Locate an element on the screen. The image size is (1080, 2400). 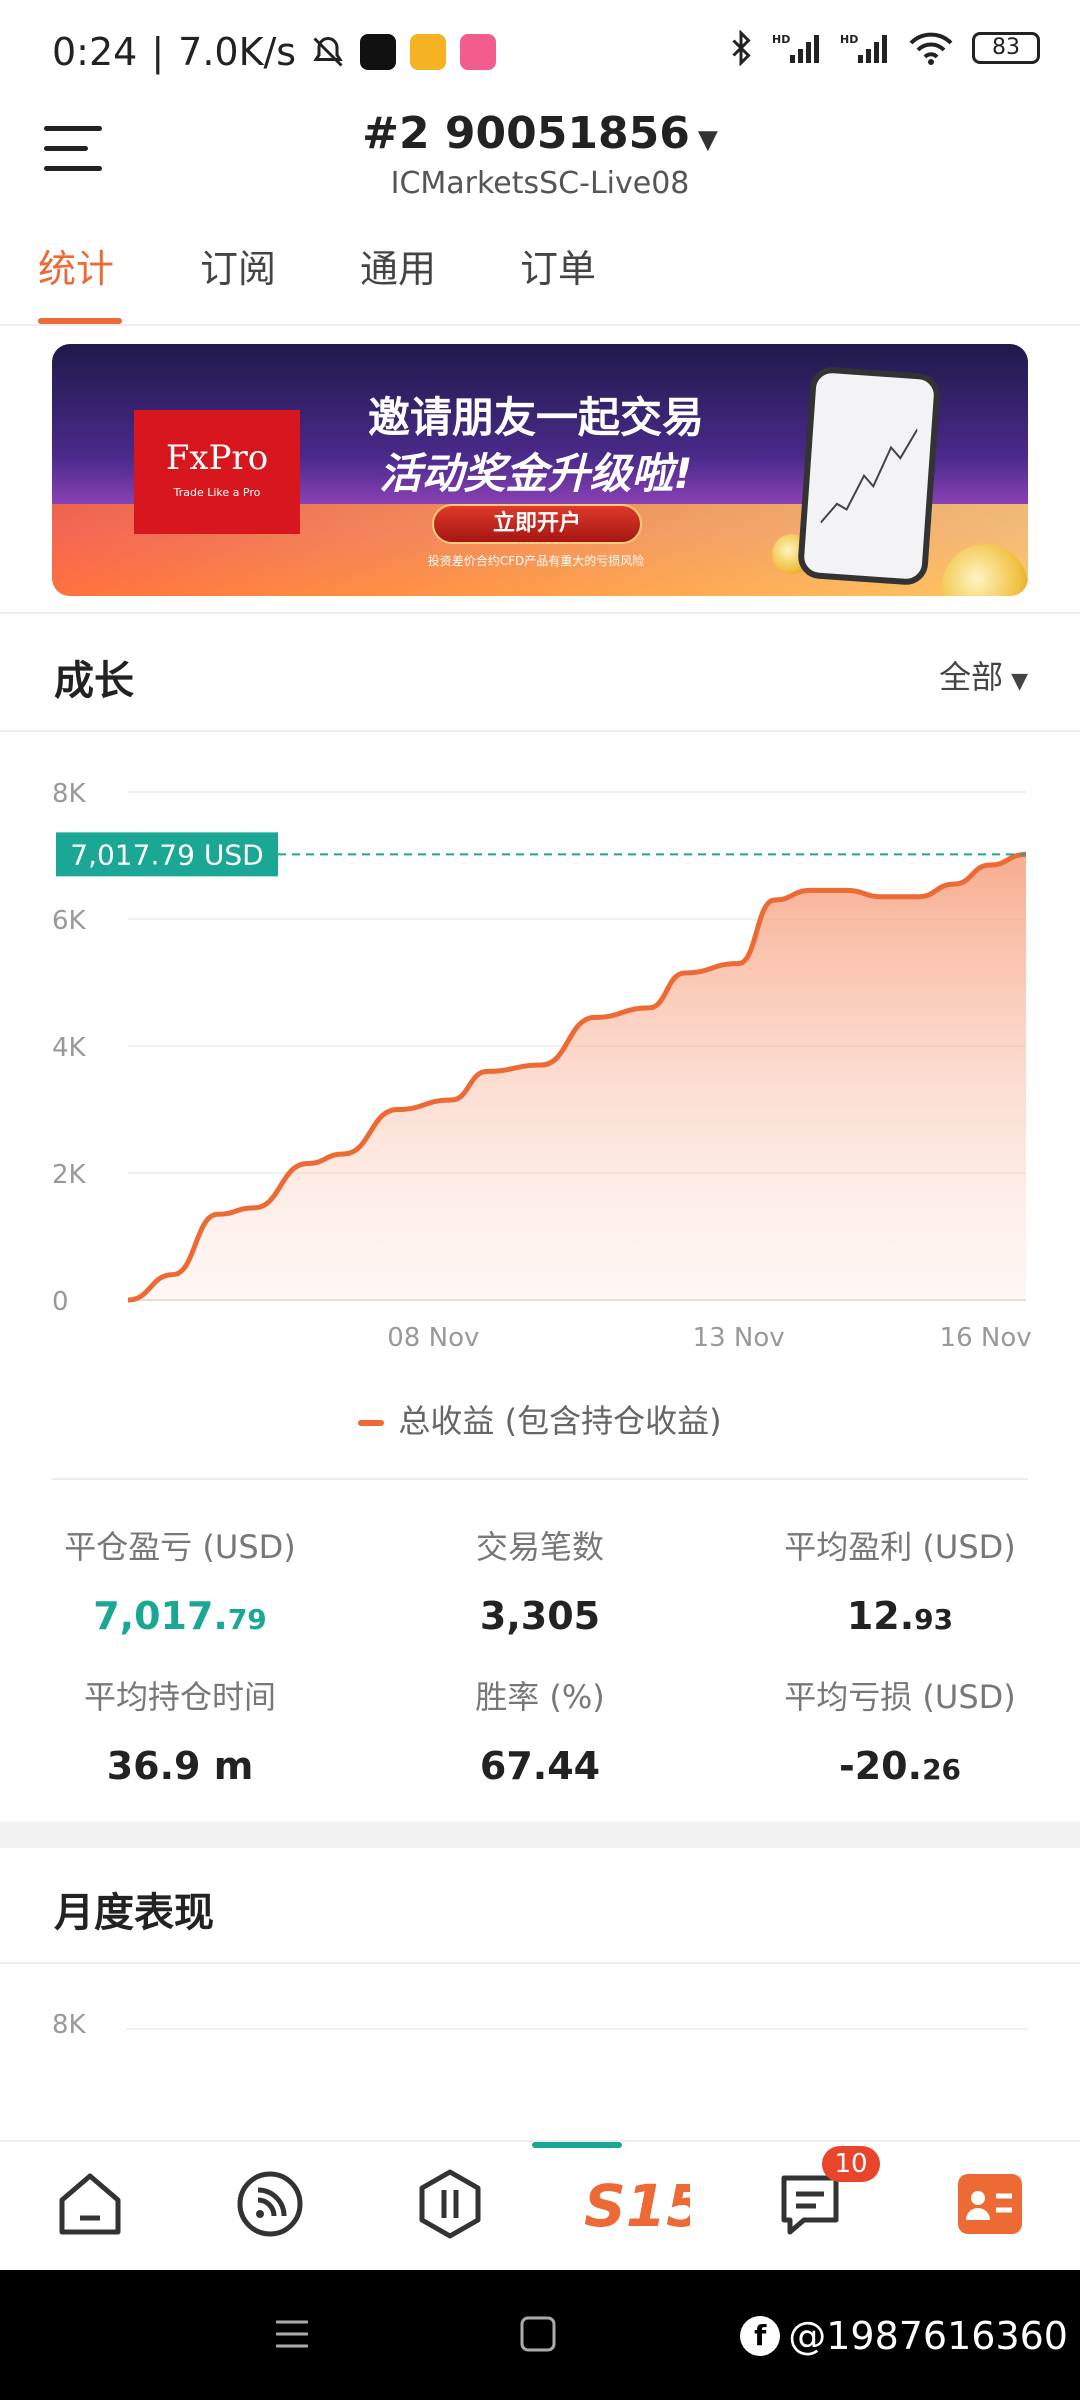
watermark-text: @1987616360 is located at coordinates (928, 2336).